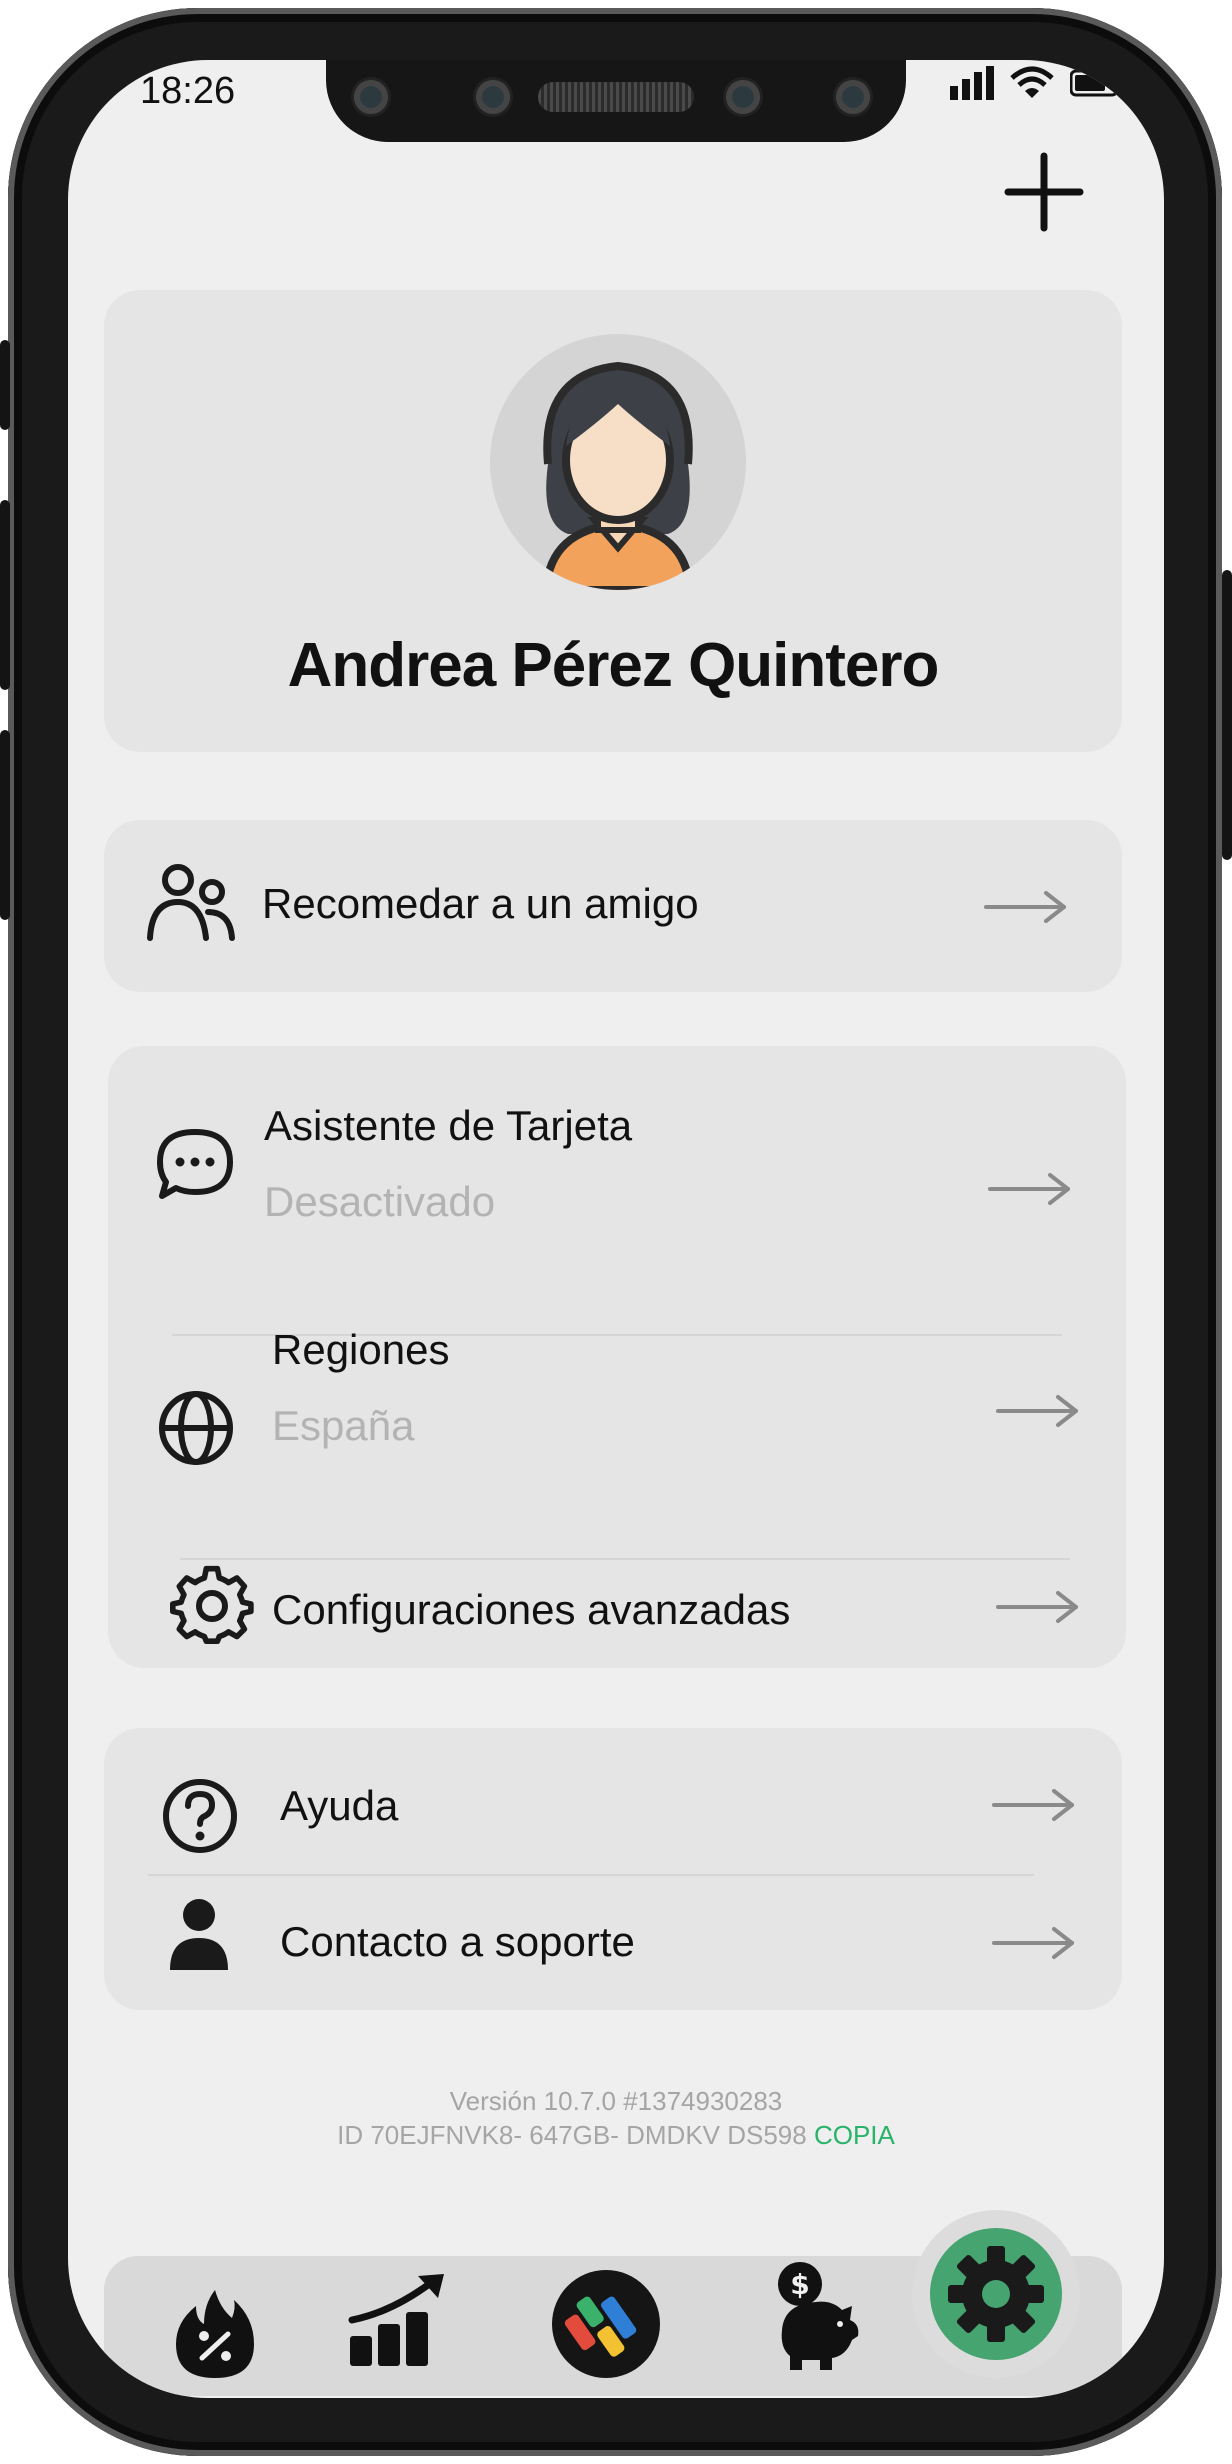 The height and width of the screenshot is (2464, 1232). Describe the element at coordinates (613, 1796) in the screenshot. I see `help-row: Ayuda` at that location.